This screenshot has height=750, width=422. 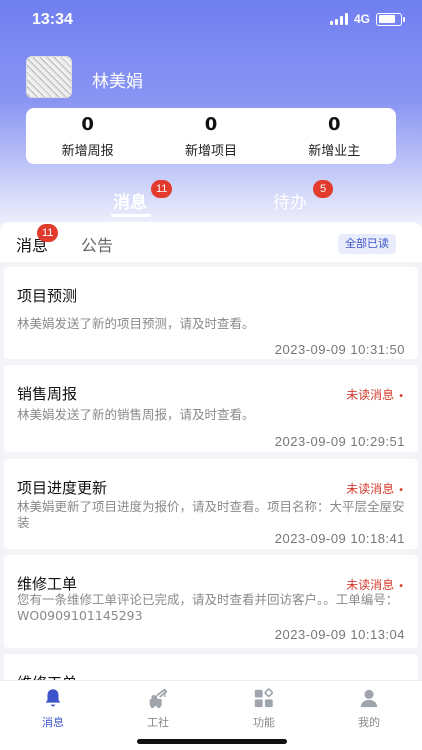 I want to click on stat-new-owners: 0 新增业主, so click(x=334, y=136).